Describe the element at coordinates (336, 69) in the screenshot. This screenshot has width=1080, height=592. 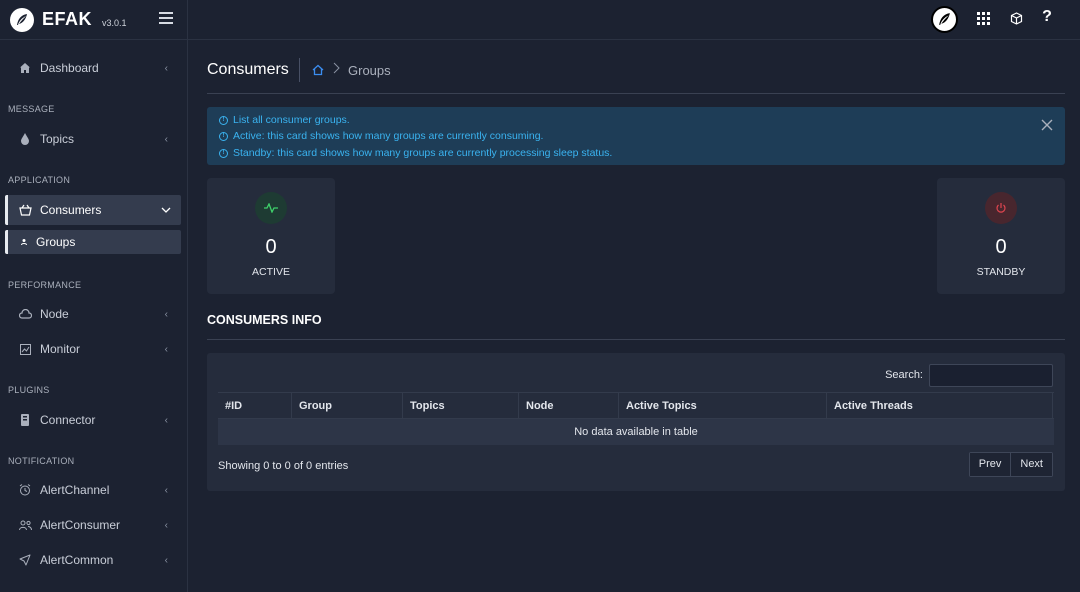
I see `breadcrumb-chevron-icon` at that location.